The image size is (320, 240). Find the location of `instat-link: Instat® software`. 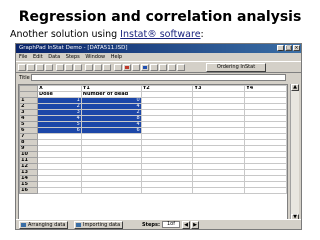

instat-link: Instat® software is located at coordinates (160, 34).